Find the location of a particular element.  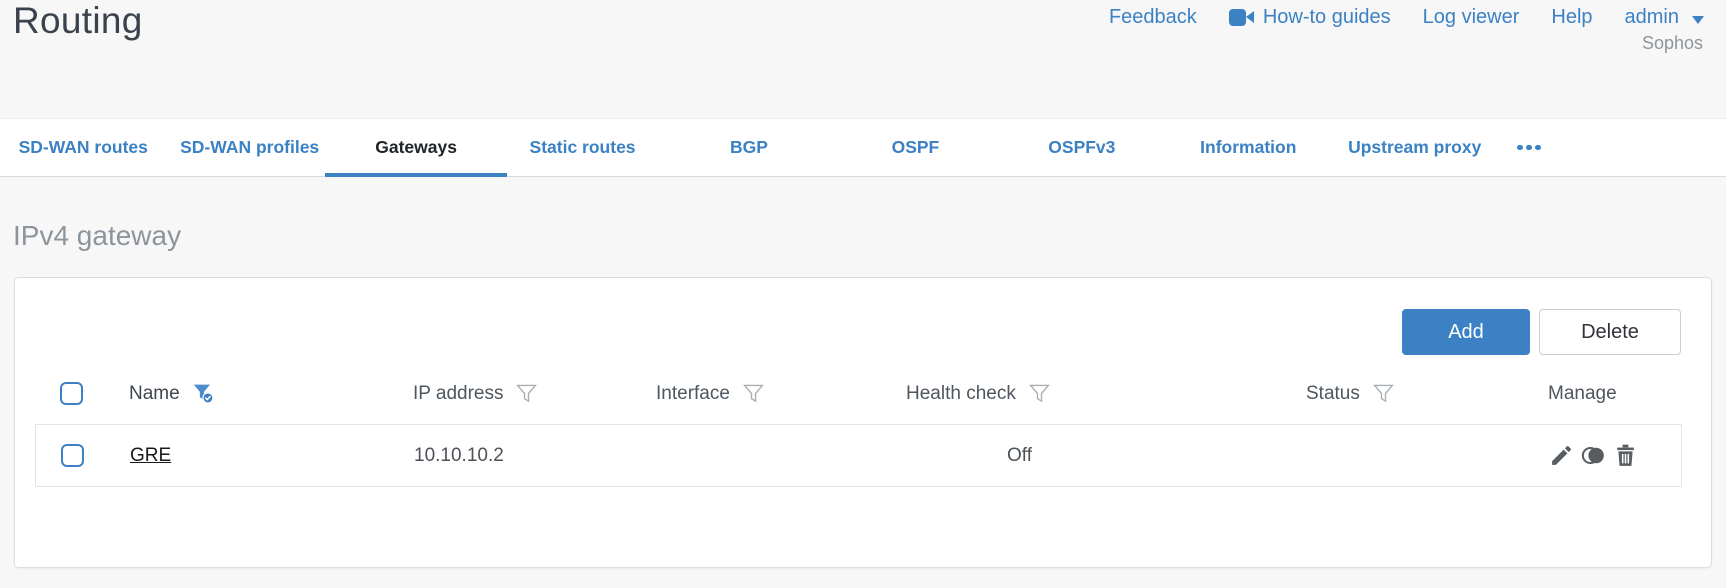

howto-guides-link: How-to guides is located at coordinates (1309, 17).